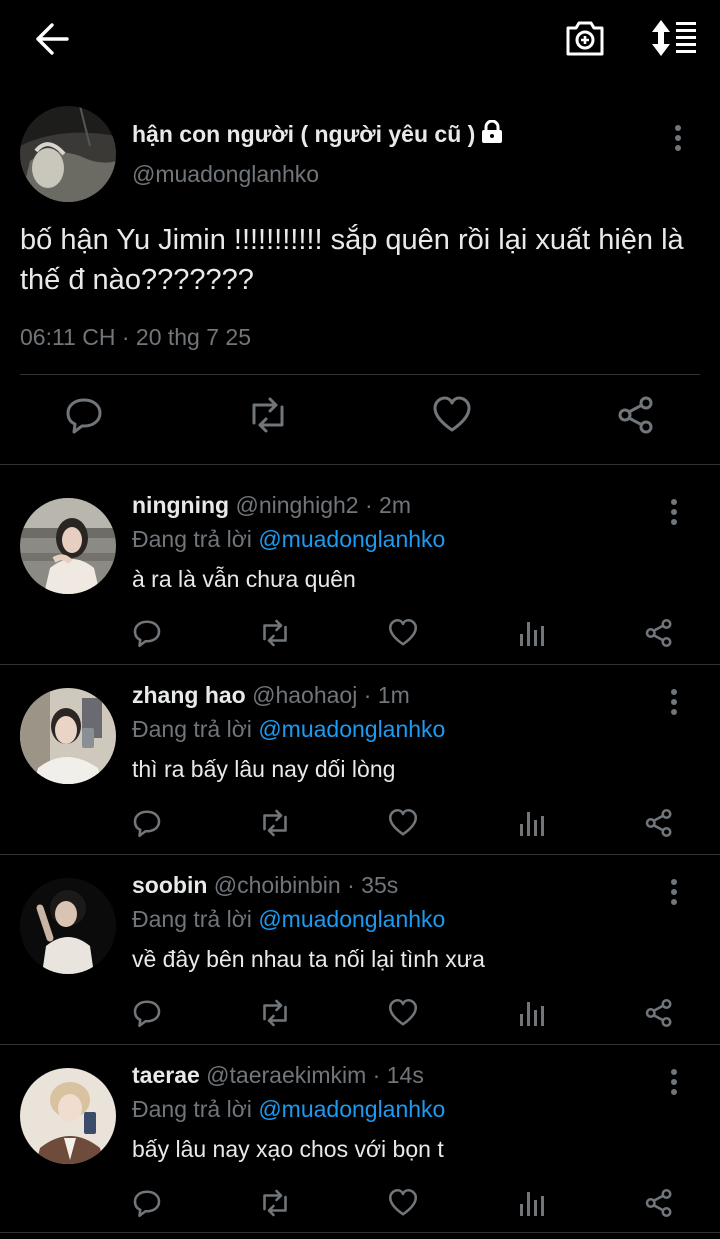 The width and height of the screenshot is (720, 1239). Describe the element at coordinates (277, 885) in the screenshot. I see `reply-author-handle: @choibinbin` at that location.